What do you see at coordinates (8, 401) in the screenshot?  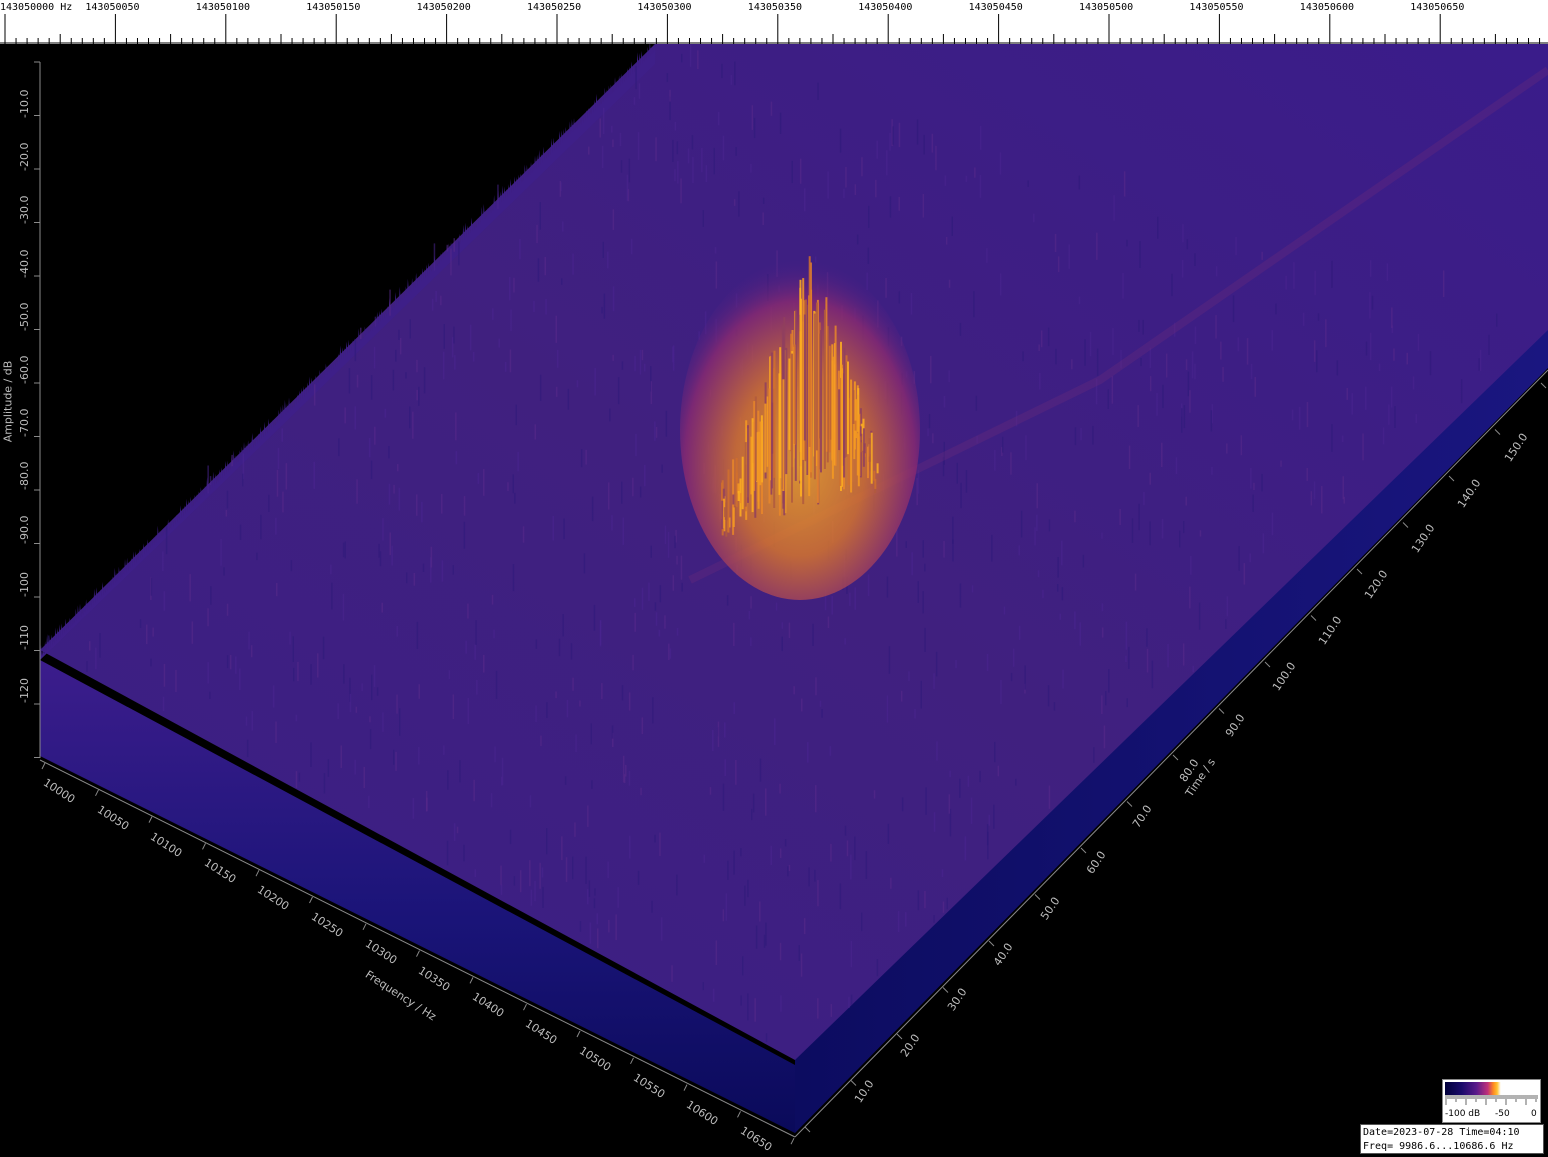 I see `amplitude-axis-title: Amplitude / dB` at bounding box center [8, 401].